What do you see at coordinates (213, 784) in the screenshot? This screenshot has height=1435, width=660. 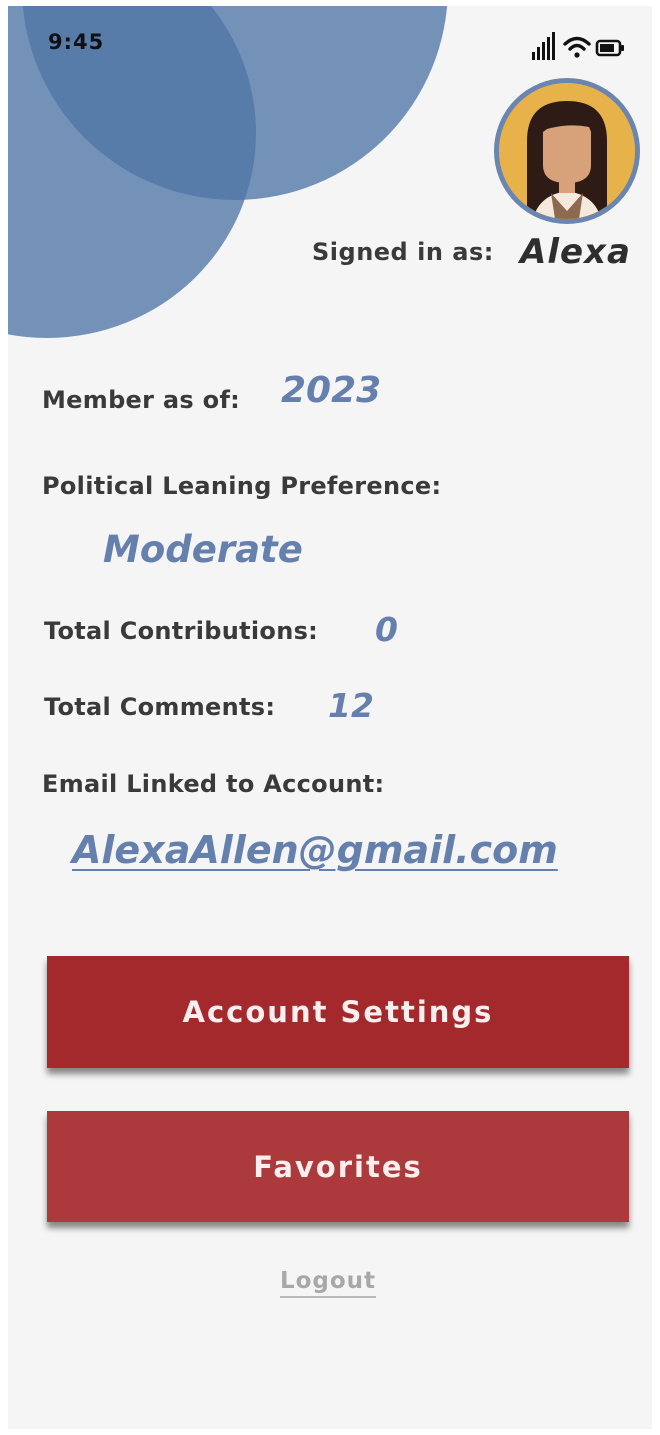 I see `email-label: Email Linked to Account:` at bounding box center [213, 784].